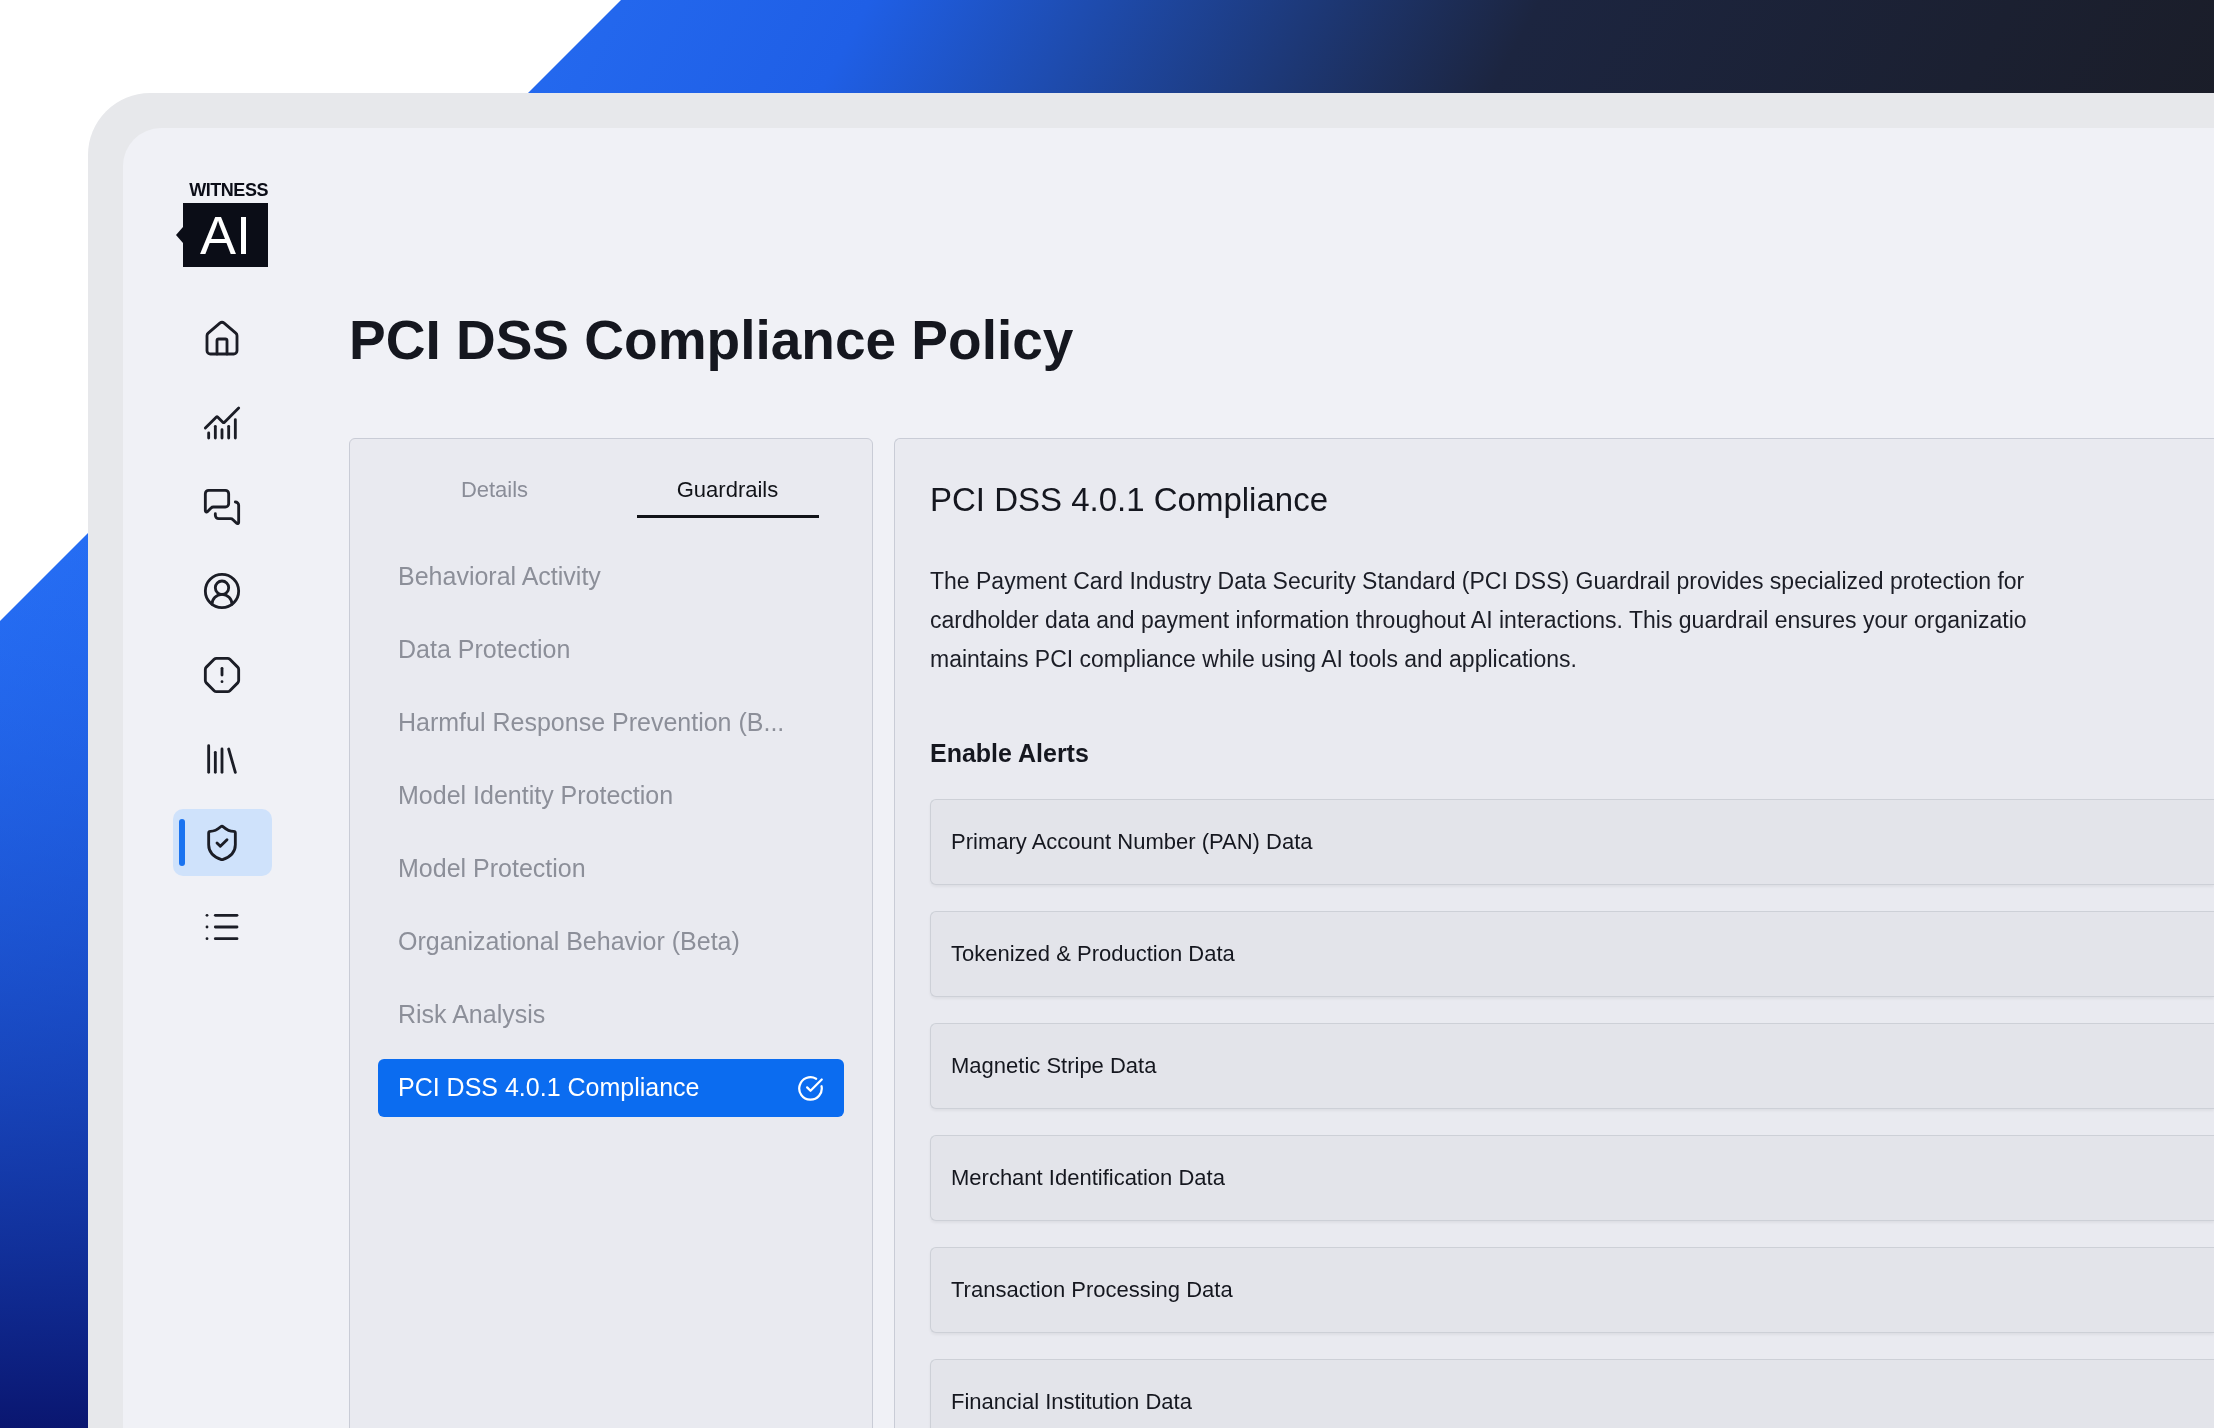 This screenshot has width=2214, height=1428. What do you see at coordinates (222, 842) in the screenshot?
I see `nav-item` at bounding box center [222, 842].